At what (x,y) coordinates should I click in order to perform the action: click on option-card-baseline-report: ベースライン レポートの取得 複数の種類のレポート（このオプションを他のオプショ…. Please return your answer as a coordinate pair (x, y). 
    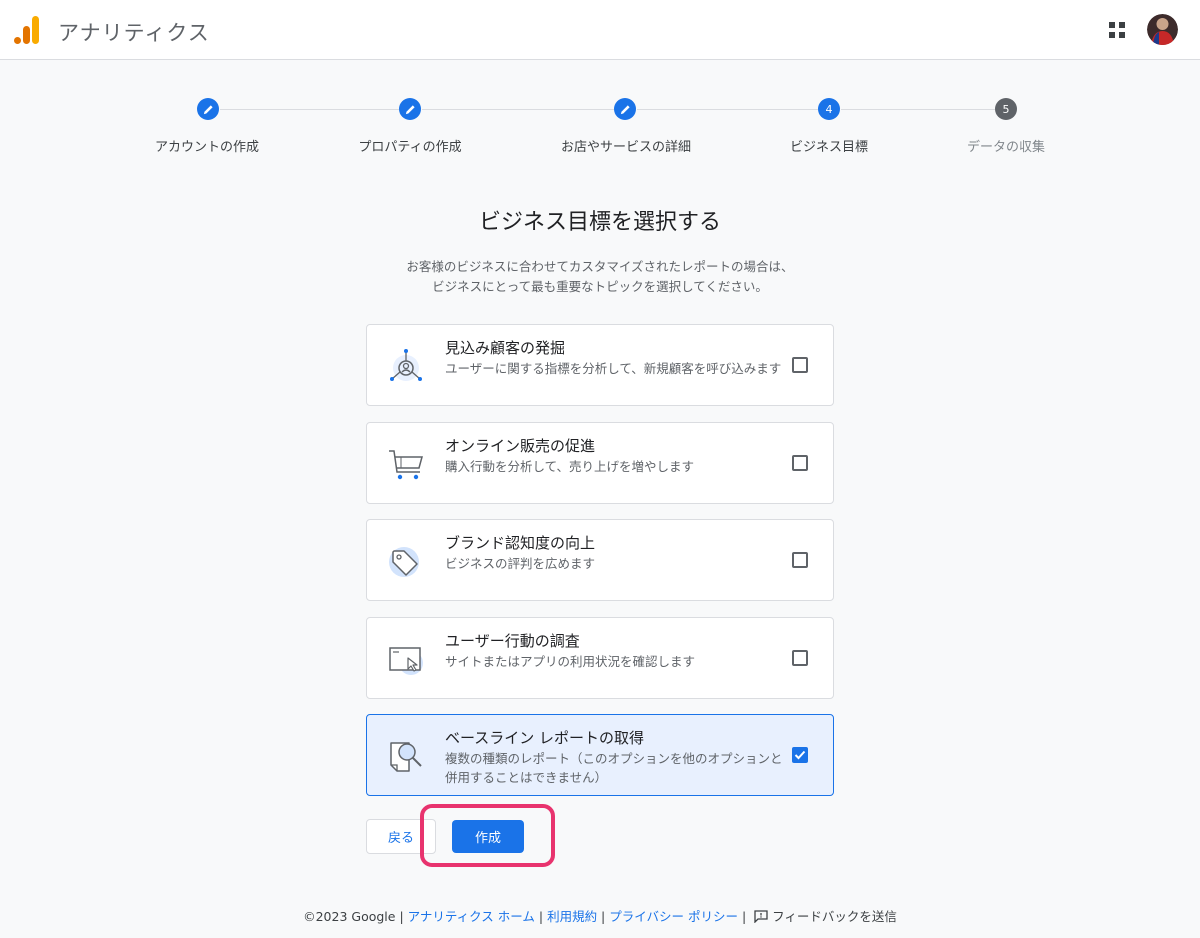
    Looking at the image, I should click on (600, 755).